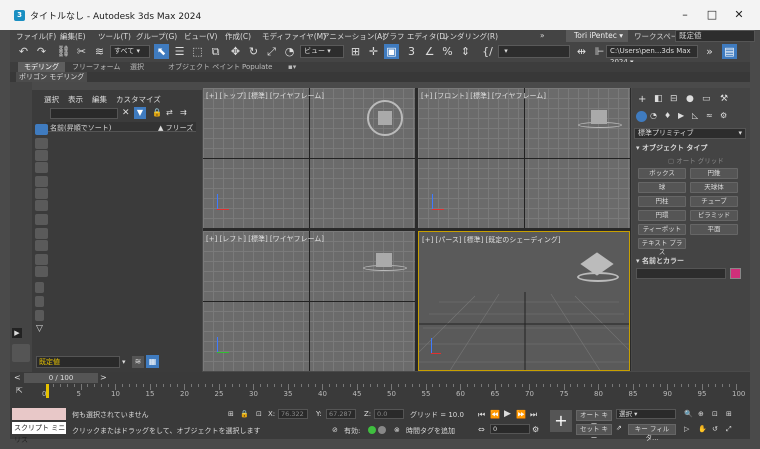 Image resolution: width=760 pixels, height=449 pixels. I want to click on zoom-extents-icon: ⊡, so click(715, 414).